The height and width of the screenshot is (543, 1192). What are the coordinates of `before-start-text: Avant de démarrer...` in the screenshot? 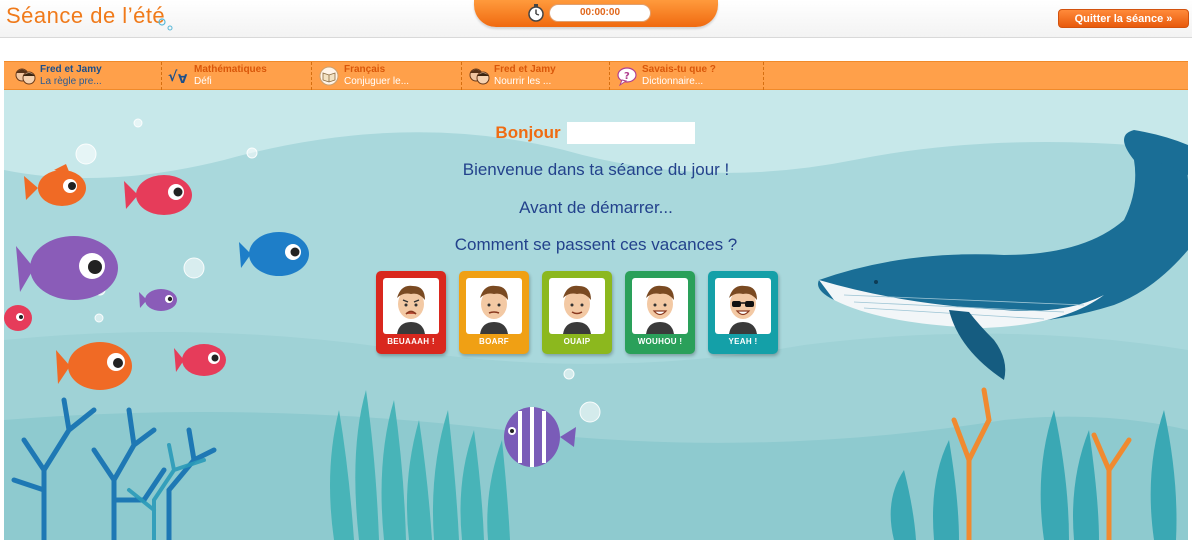 It's located at (596, 207).